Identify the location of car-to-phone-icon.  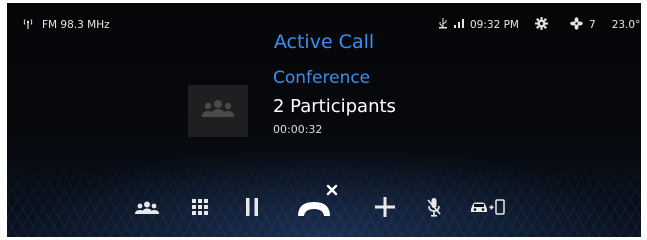
(488, 209).